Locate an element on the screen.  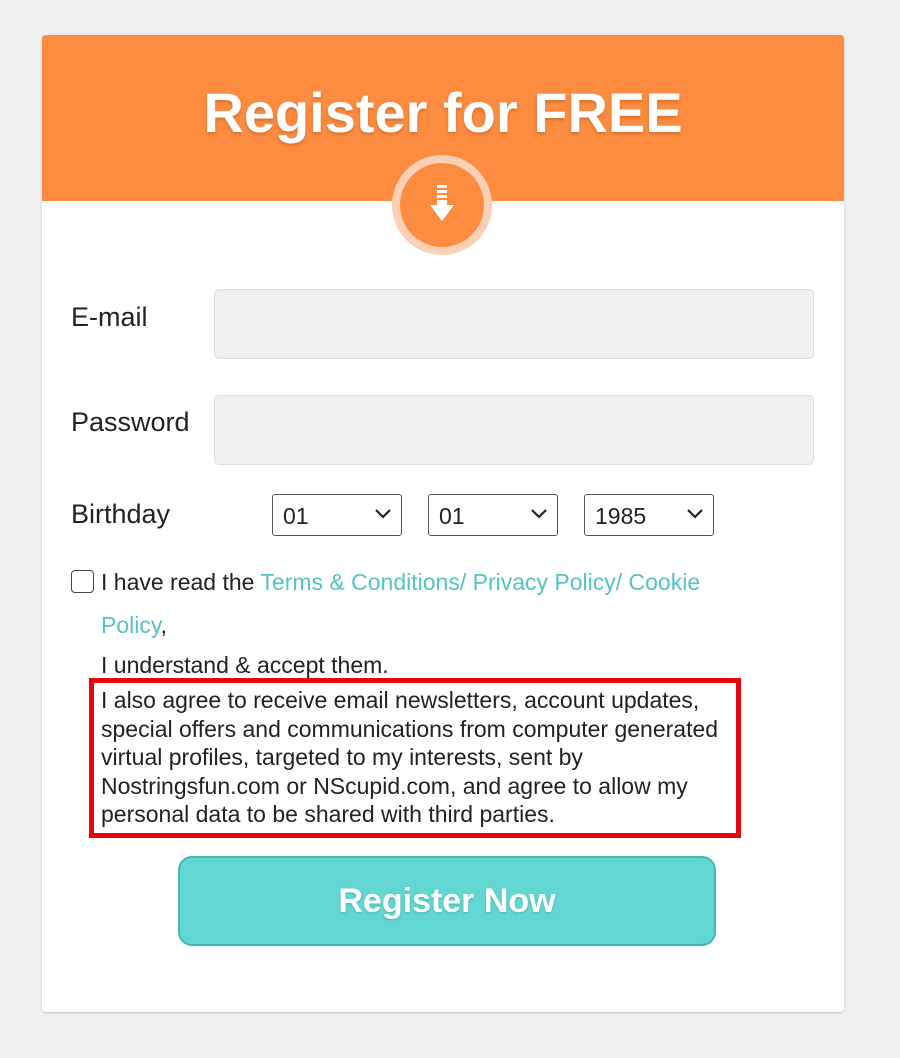
understand-text: I understand & accept them. is located at coordinates (245, 665).